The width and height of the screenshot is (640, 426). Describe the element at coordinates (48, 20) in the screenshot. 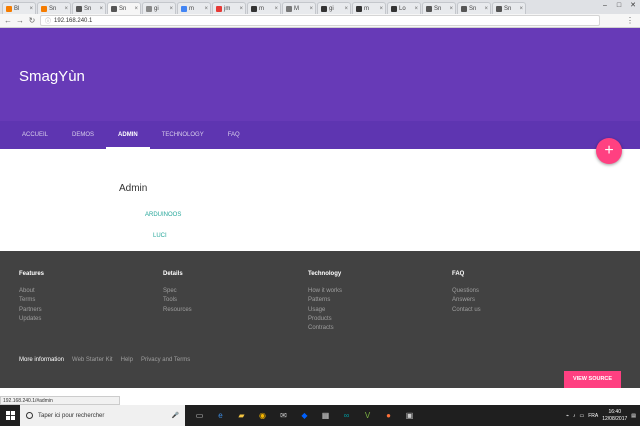

I see `page-info-icon: ⓘ` at that location.